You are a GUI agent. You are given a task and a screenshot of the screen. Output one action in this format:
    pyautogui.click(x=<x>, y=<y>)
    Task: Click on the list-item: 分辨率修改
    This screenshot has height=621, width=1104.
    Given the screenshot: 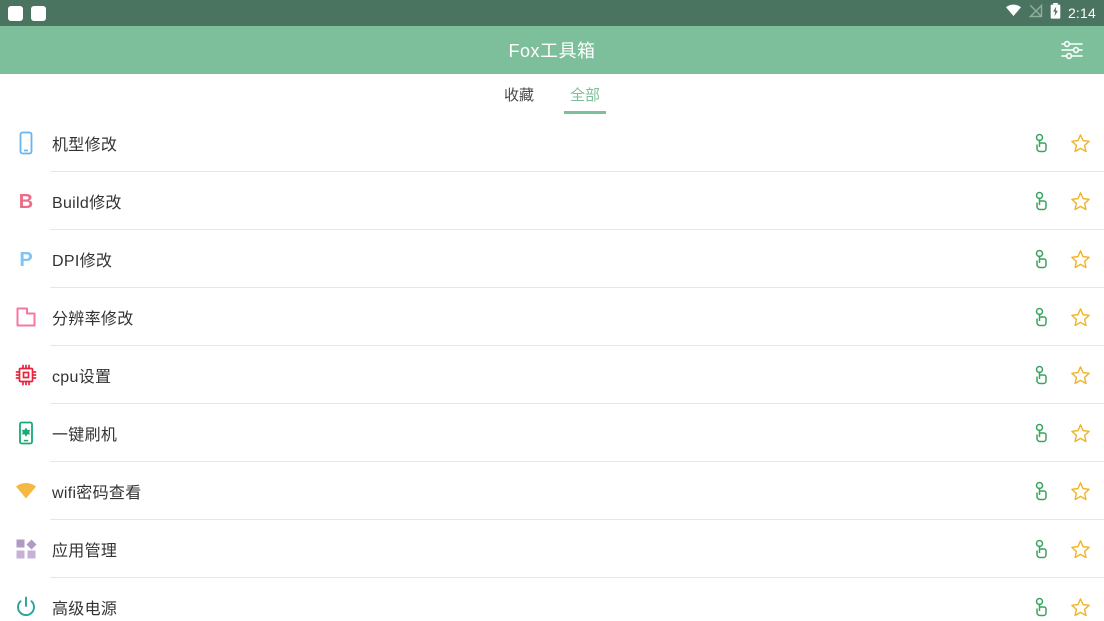 What is the action you would take?
    pyautogui.click(x=552, y=317)
    